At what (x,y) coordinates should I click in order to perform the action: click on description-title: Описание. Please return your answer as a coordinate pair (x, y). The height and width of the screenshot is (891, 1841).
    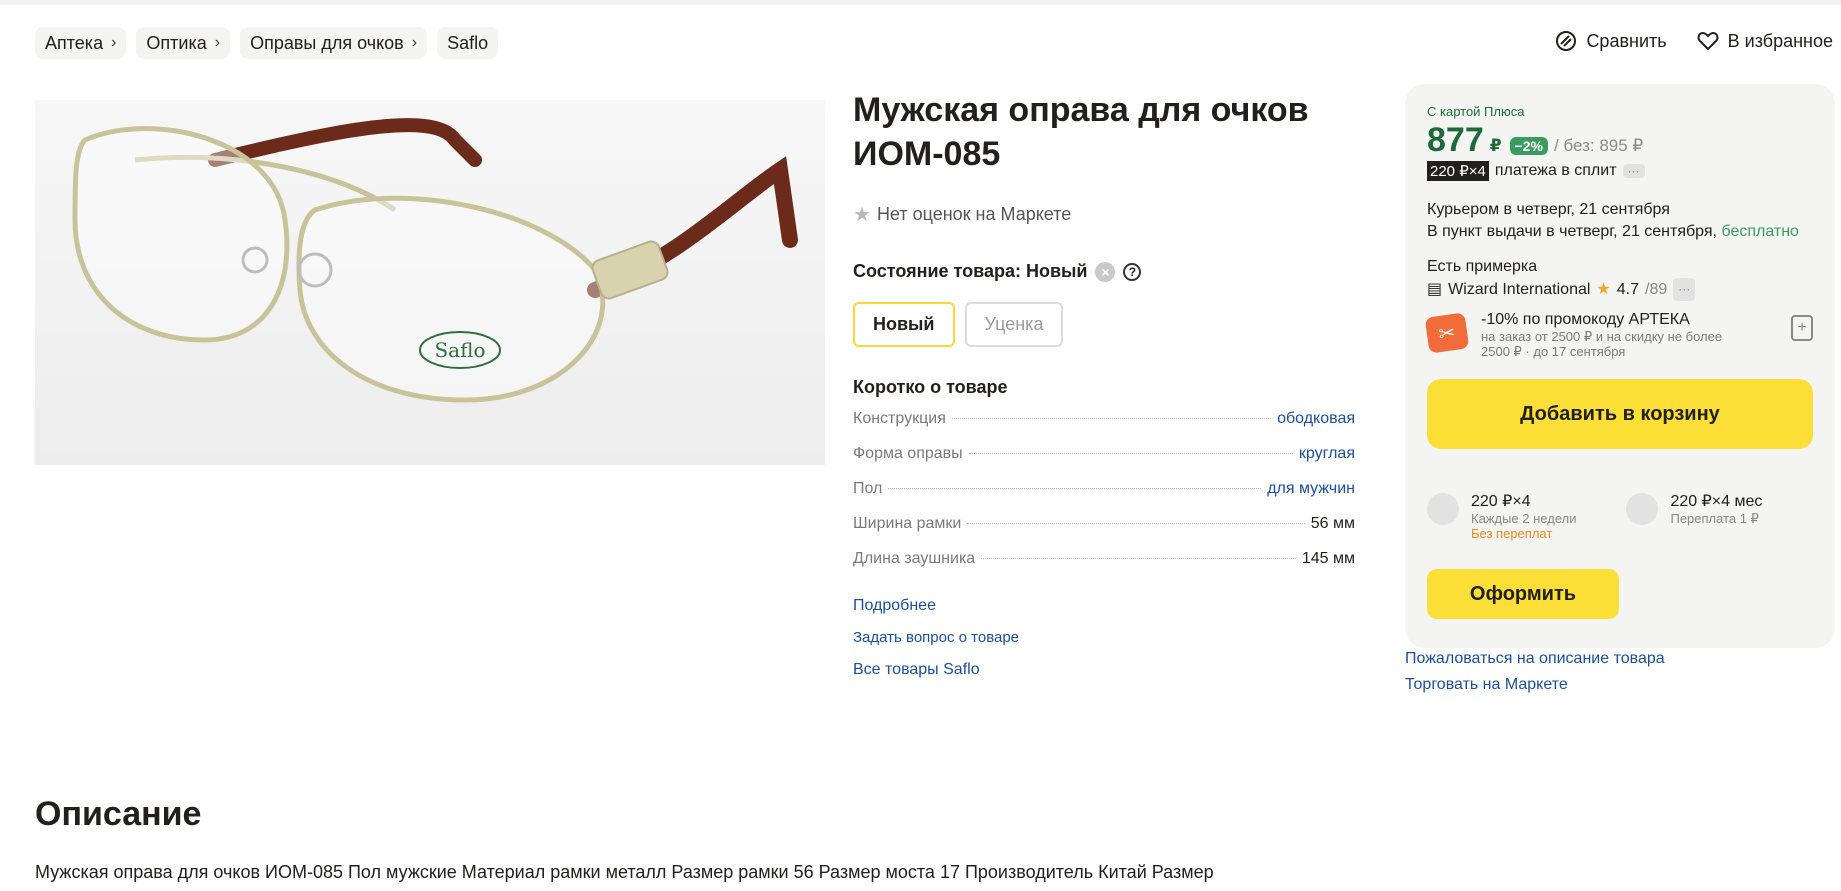
    Looking at the image, I should click on (118, 814).